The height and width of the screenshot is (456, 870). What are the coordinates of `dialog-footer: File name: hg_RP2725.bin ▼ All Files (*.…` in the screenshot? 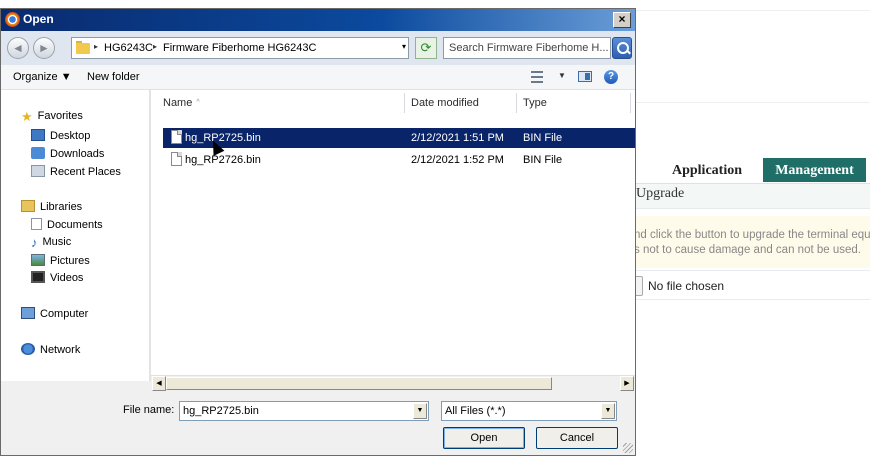 It's located at (318, 423).